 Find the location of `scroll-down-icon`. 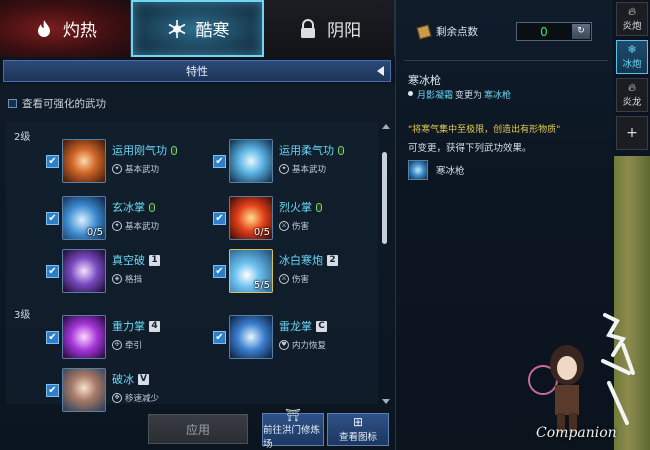

scroll-down-icon is located at coordinates (386, 401).